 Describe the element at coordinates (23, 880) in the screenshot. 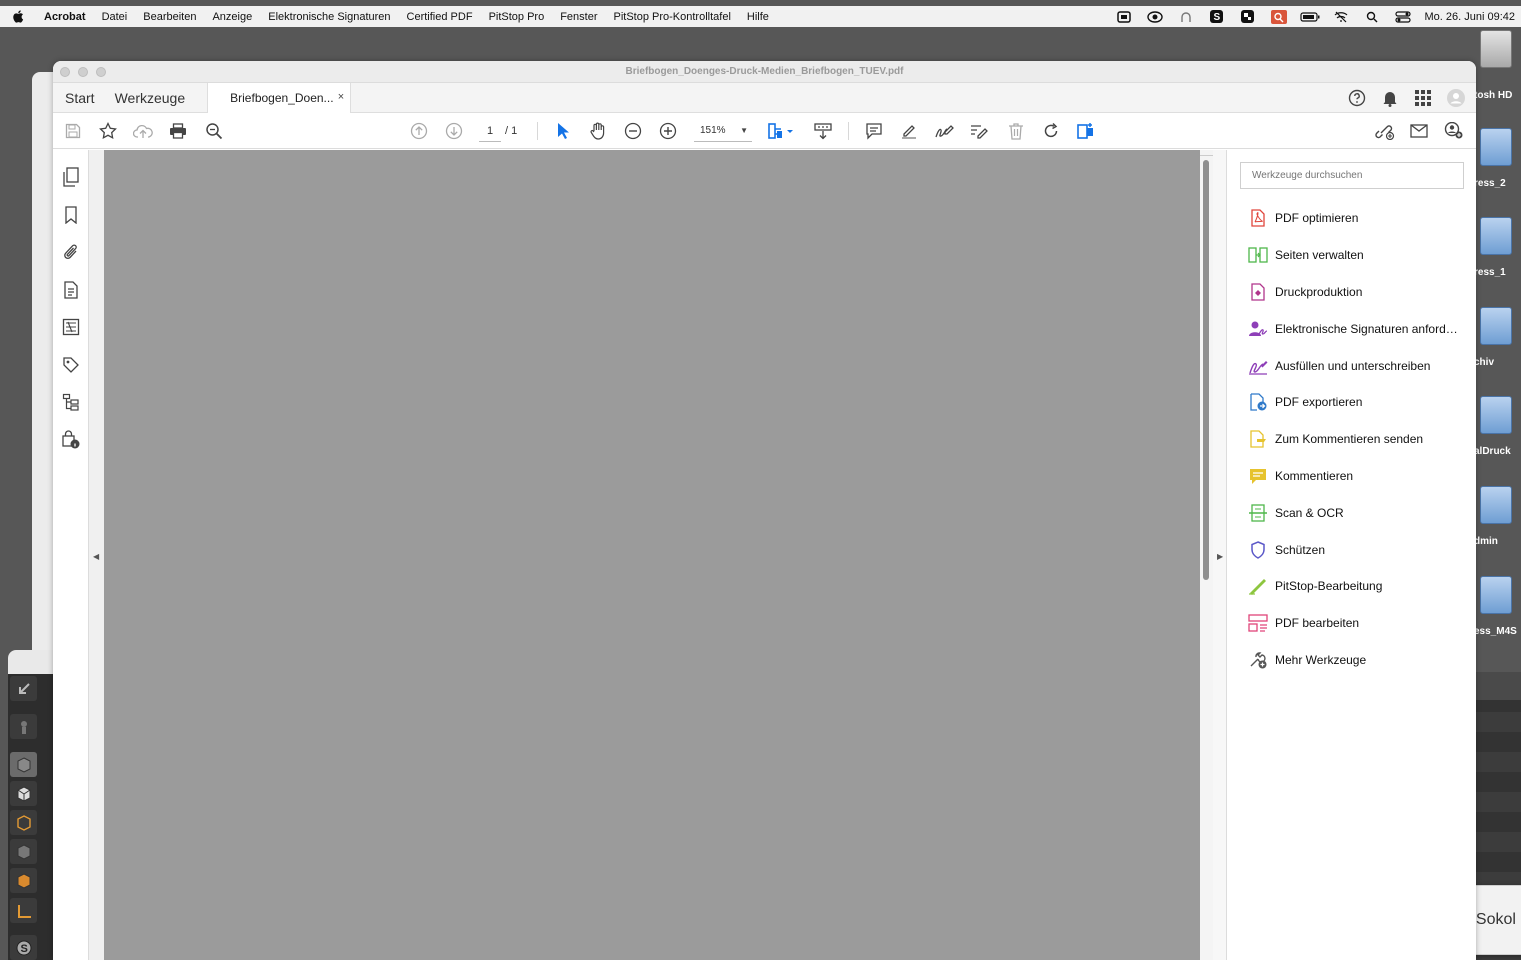

I see `3d-solid-cube-icon` at that location.